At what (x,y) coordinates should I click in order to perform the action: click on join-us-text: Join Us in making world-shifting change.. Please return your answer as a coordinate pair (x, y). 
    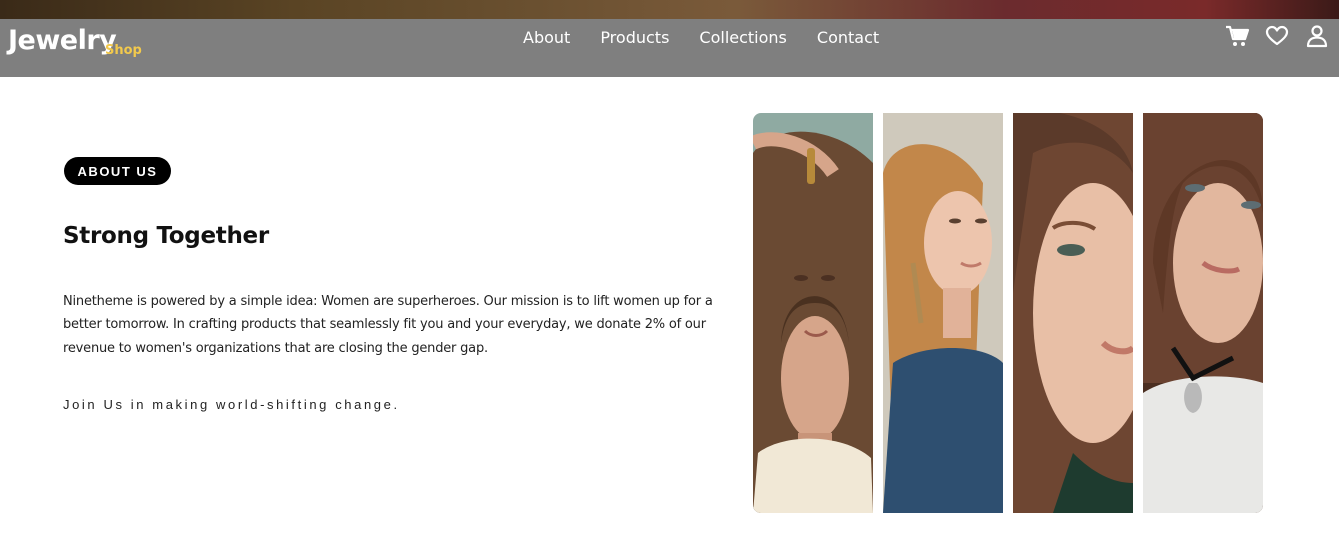
    Looking at the image, I should click on (231, 404).